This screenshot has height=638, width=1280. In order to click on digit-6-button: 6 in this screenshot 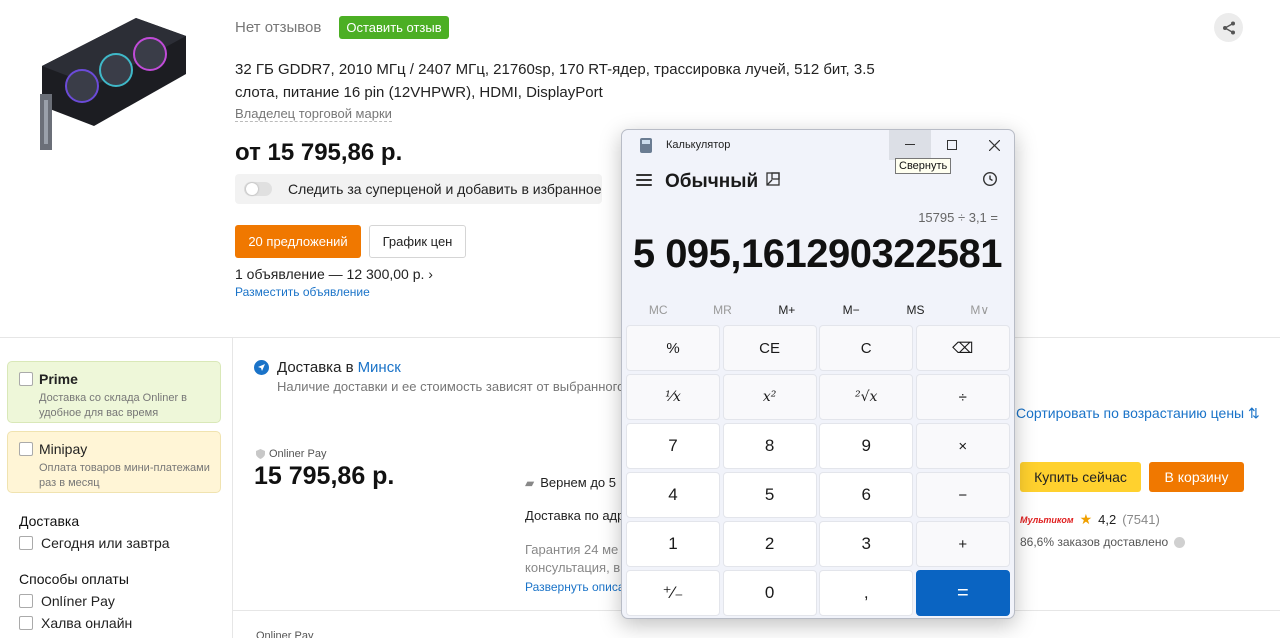, I will do `click(866, 495)`.